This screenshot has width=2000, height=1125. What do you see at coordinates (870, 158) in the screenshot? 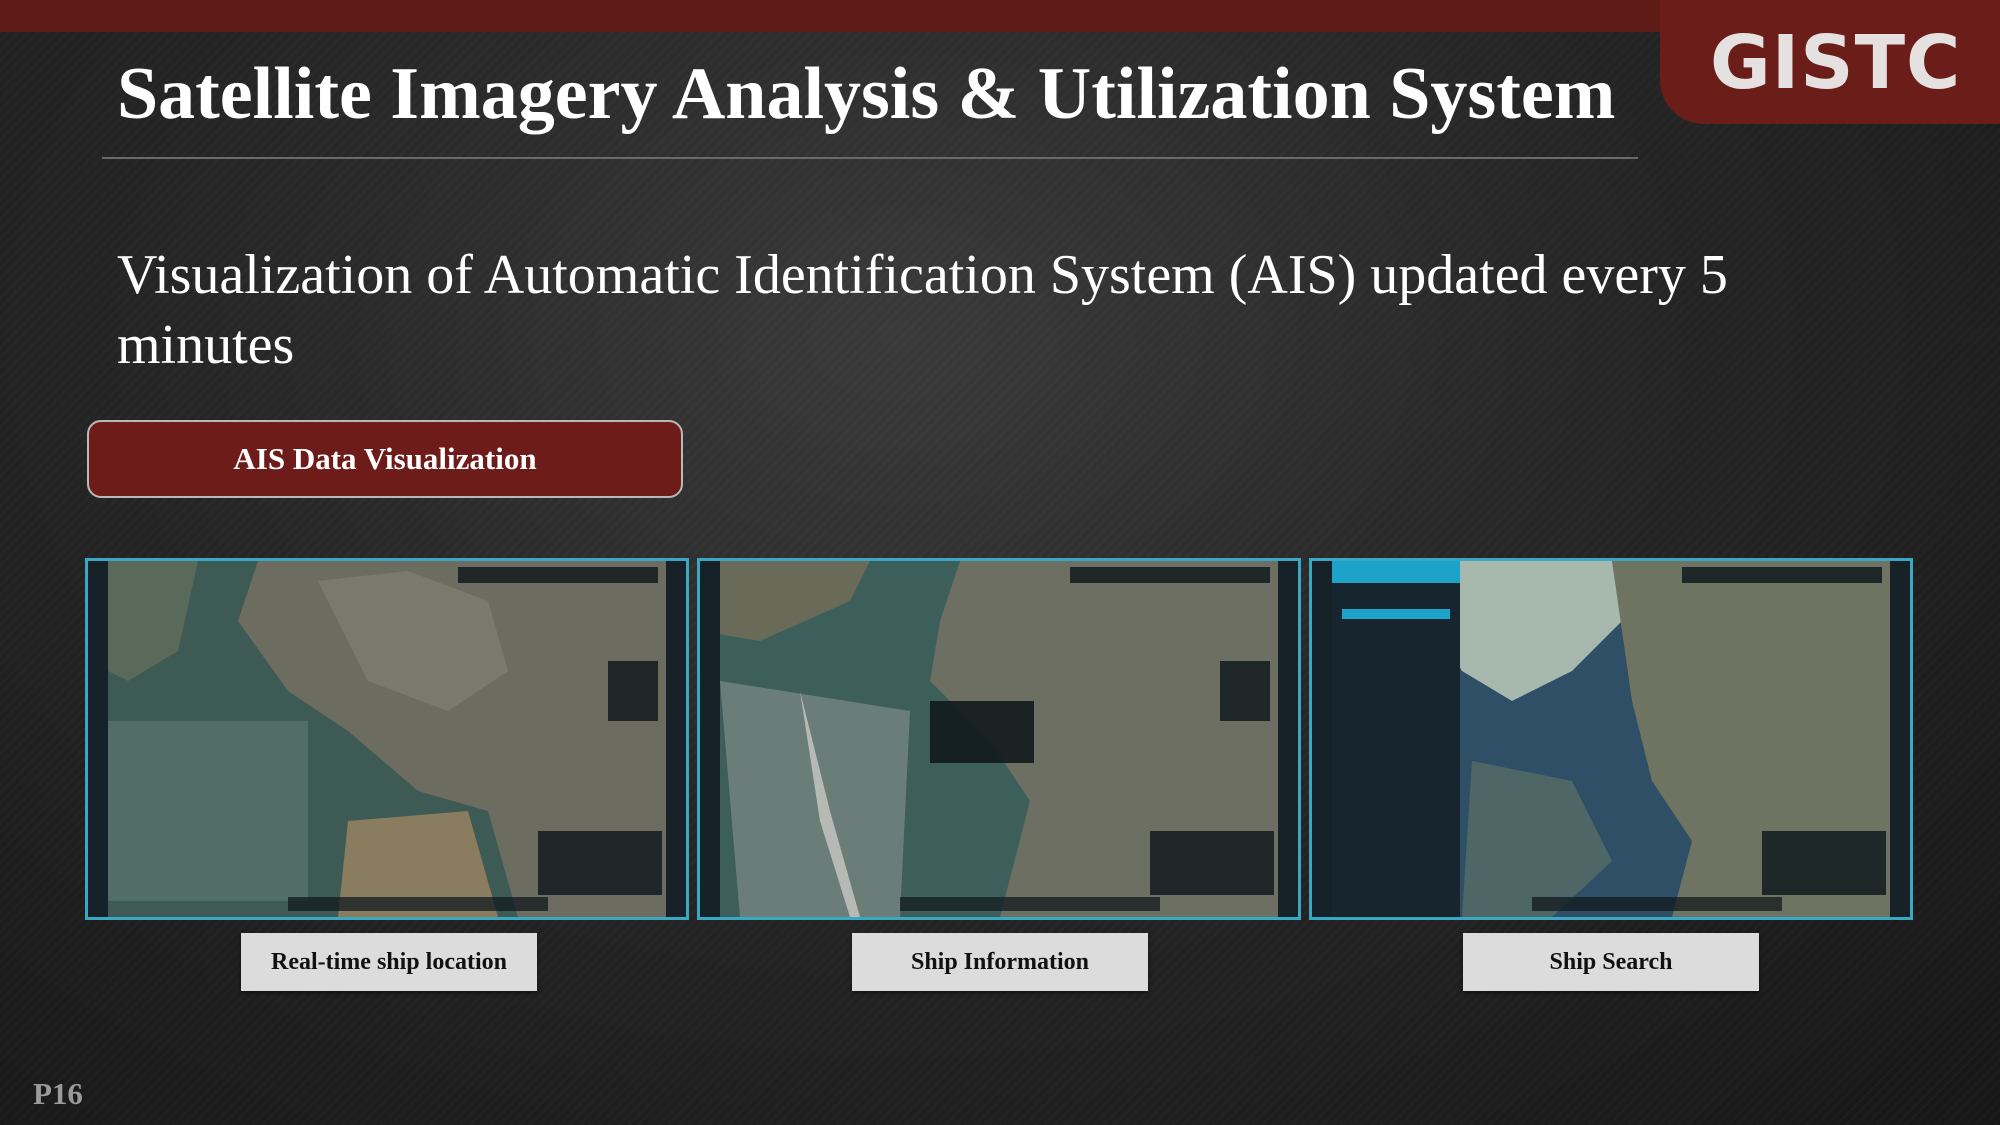
I see `title-divider` at bounding box center [870, 158].